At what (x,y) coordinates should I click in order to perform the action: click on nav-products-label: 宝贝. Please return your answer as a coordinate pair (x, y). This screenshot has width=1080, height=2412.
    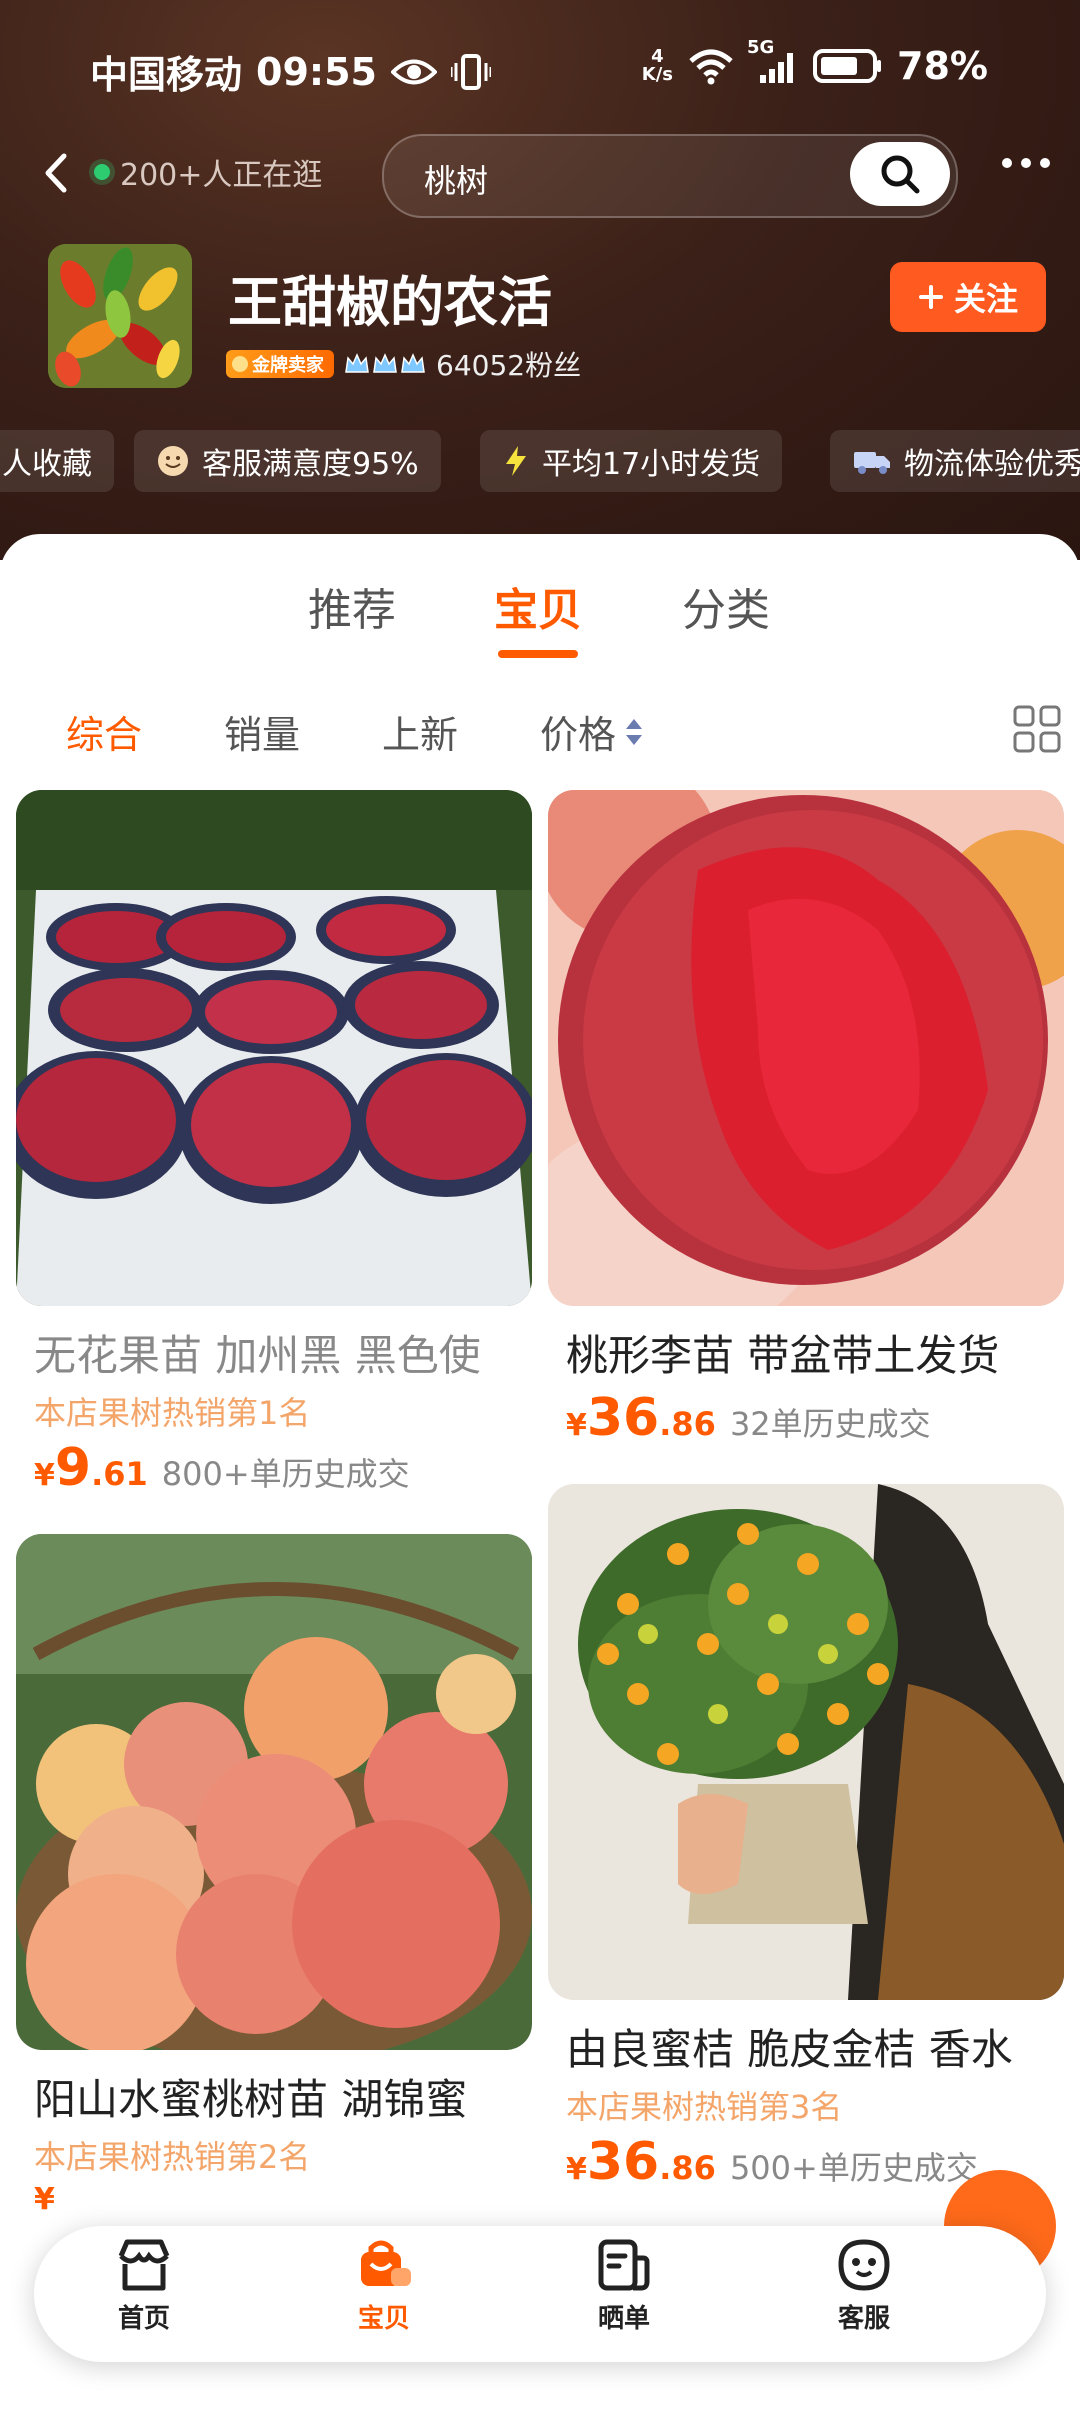
    Looking at the image, I should click on (383, 2319).